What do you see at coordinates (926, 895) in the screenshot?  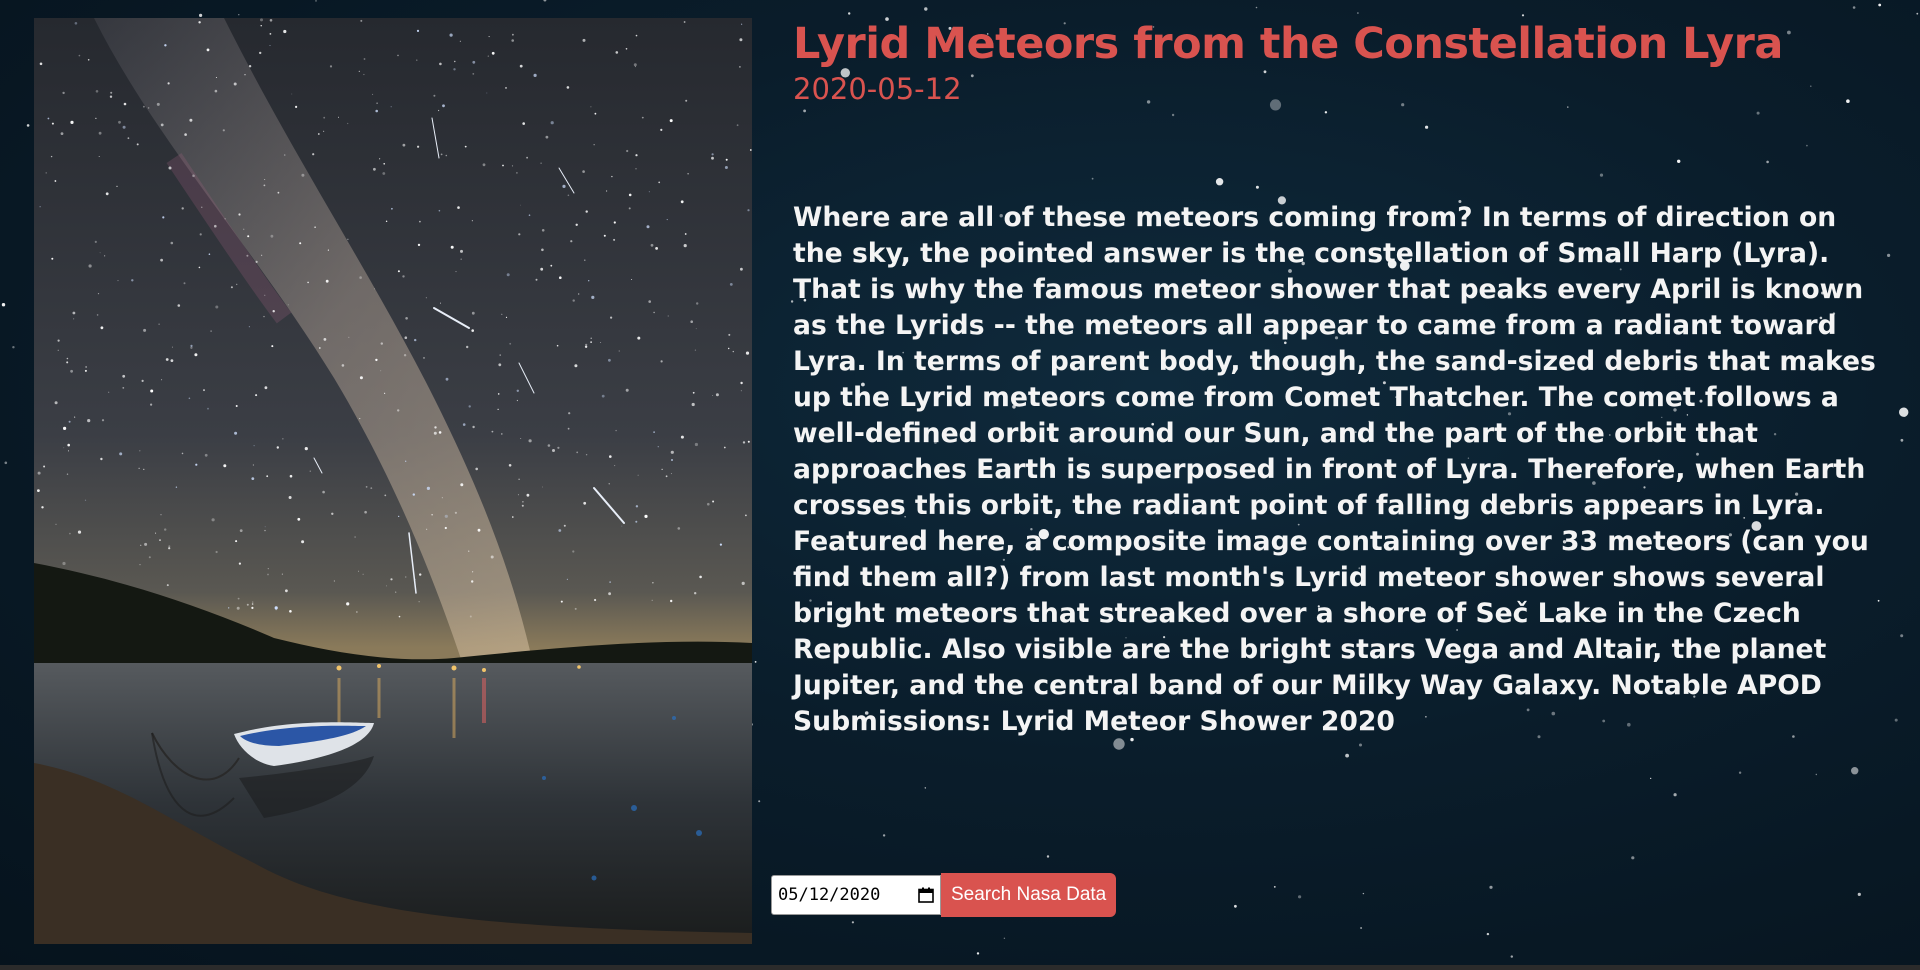 I see `calendar-icon` at bounding box center [926, 895].